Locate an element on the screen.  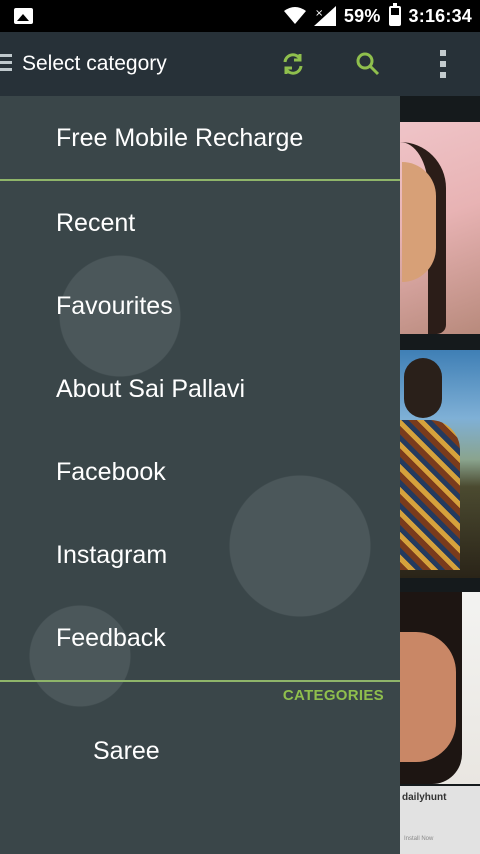
drawer-item-feedback: Feedback is located at coordinates (200, 638).